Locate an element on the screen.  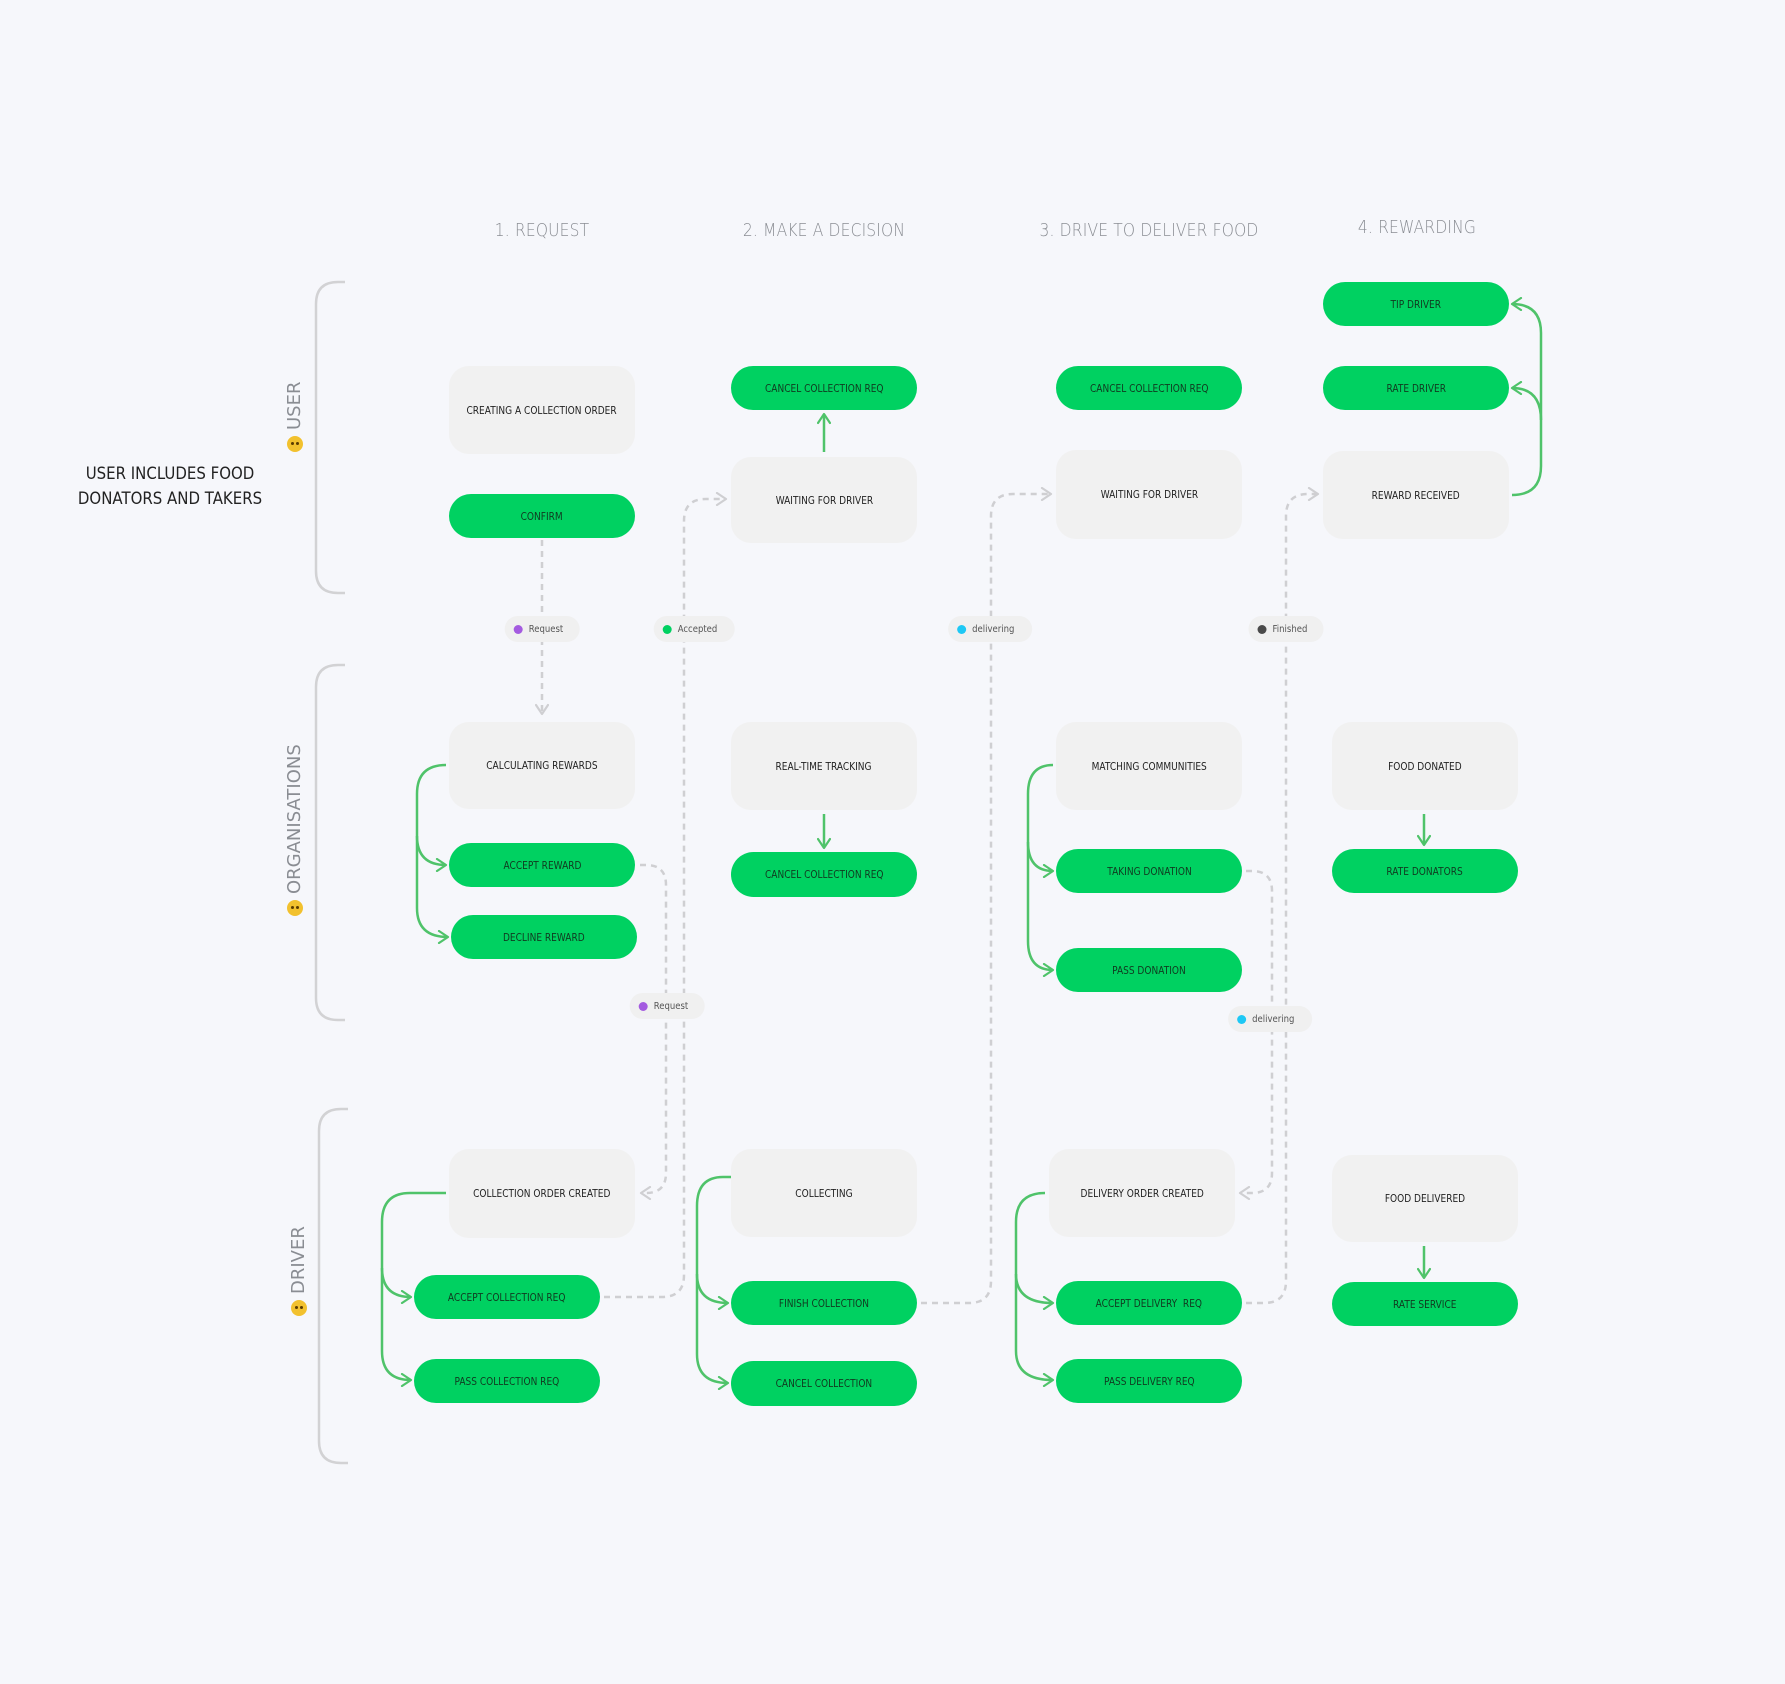
node-label: COLLECTING is located at coordinates (824, 1193).